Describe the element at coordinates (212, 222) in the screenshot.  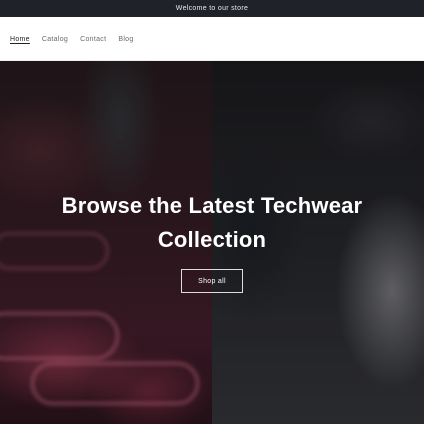
I see `hero-title: Browse the Latest Techwear Collection` at that location.